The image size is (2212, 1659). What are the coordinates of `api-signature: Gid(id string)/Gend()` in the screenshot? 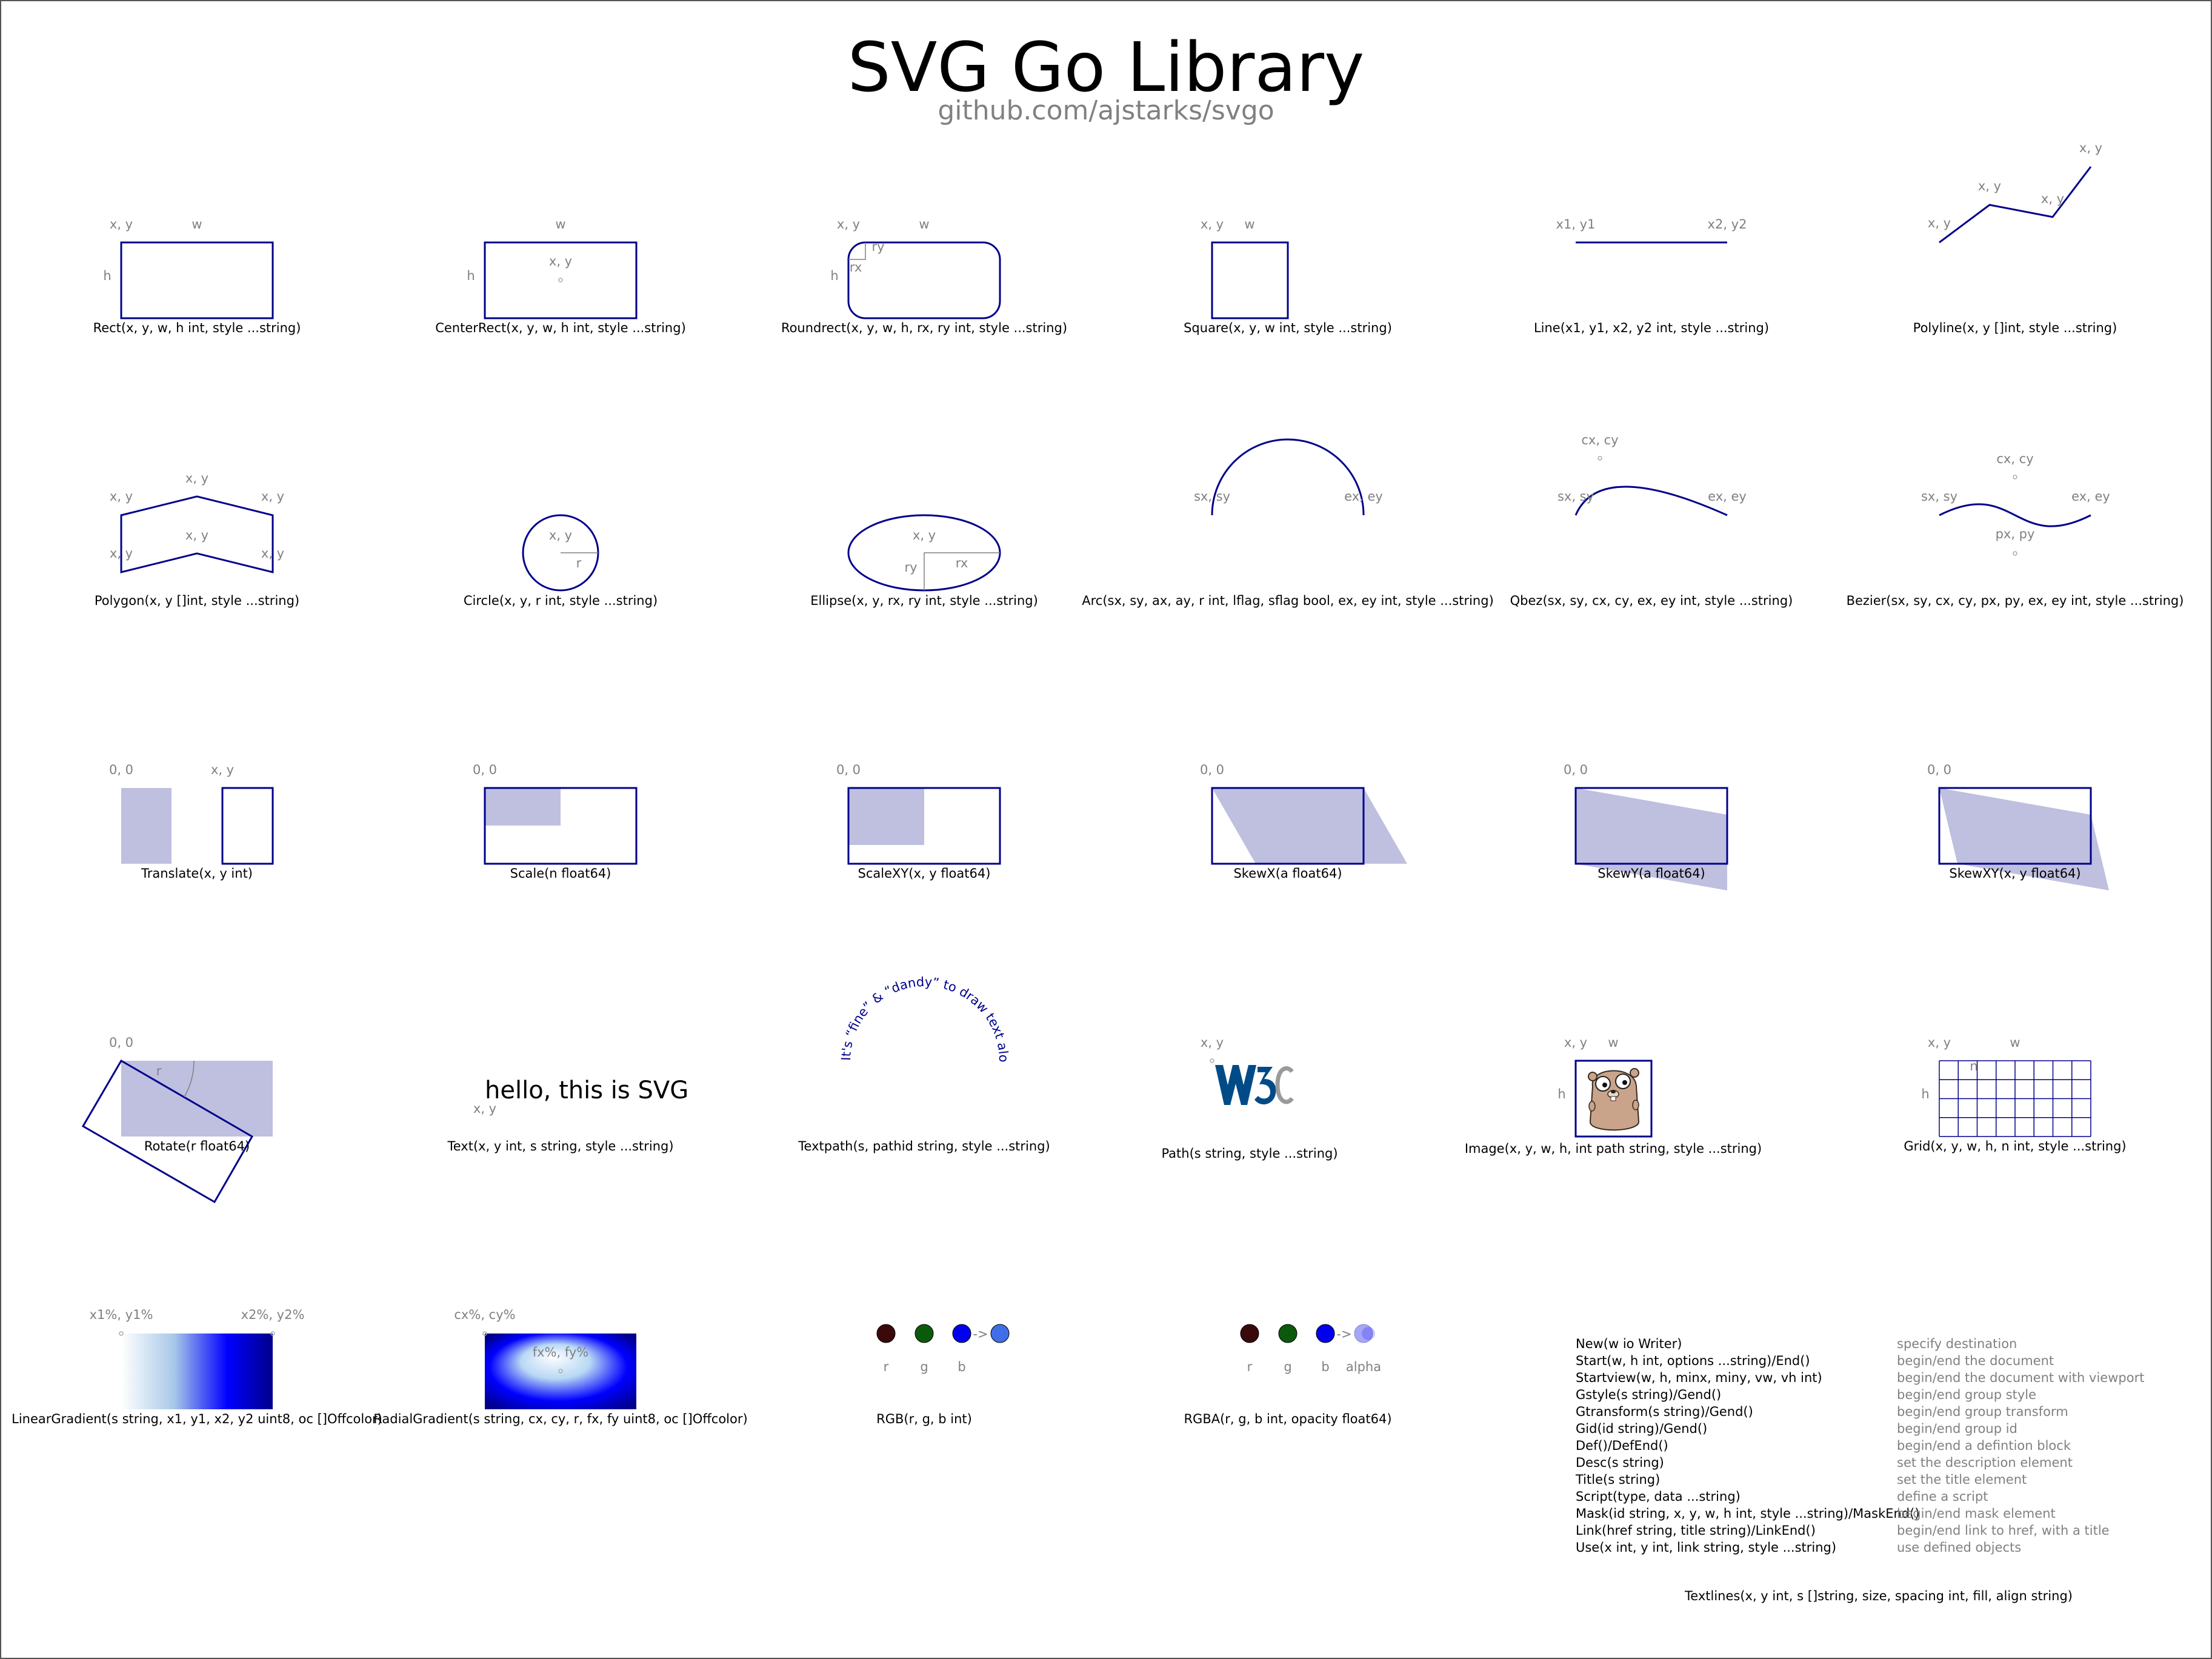 It's located at (1642, 1428).